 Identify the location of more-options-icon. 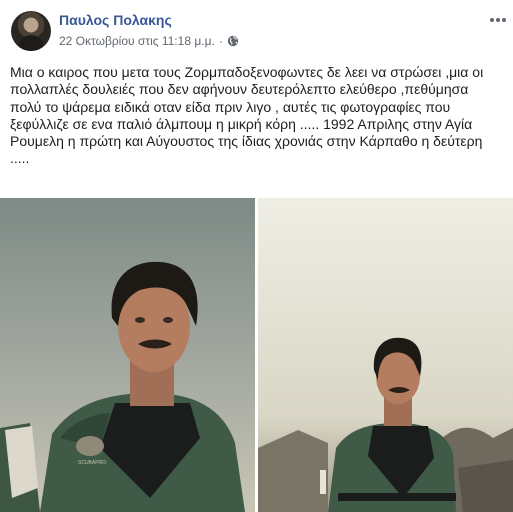
(498, 20).